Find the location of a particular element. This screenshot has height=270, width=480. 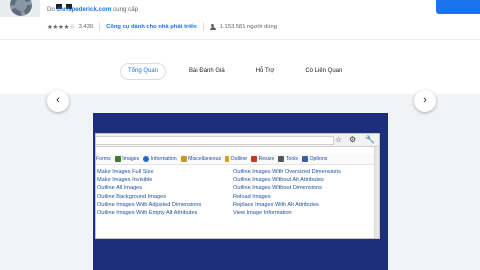

information-icon is located at coordinates (146, 159).